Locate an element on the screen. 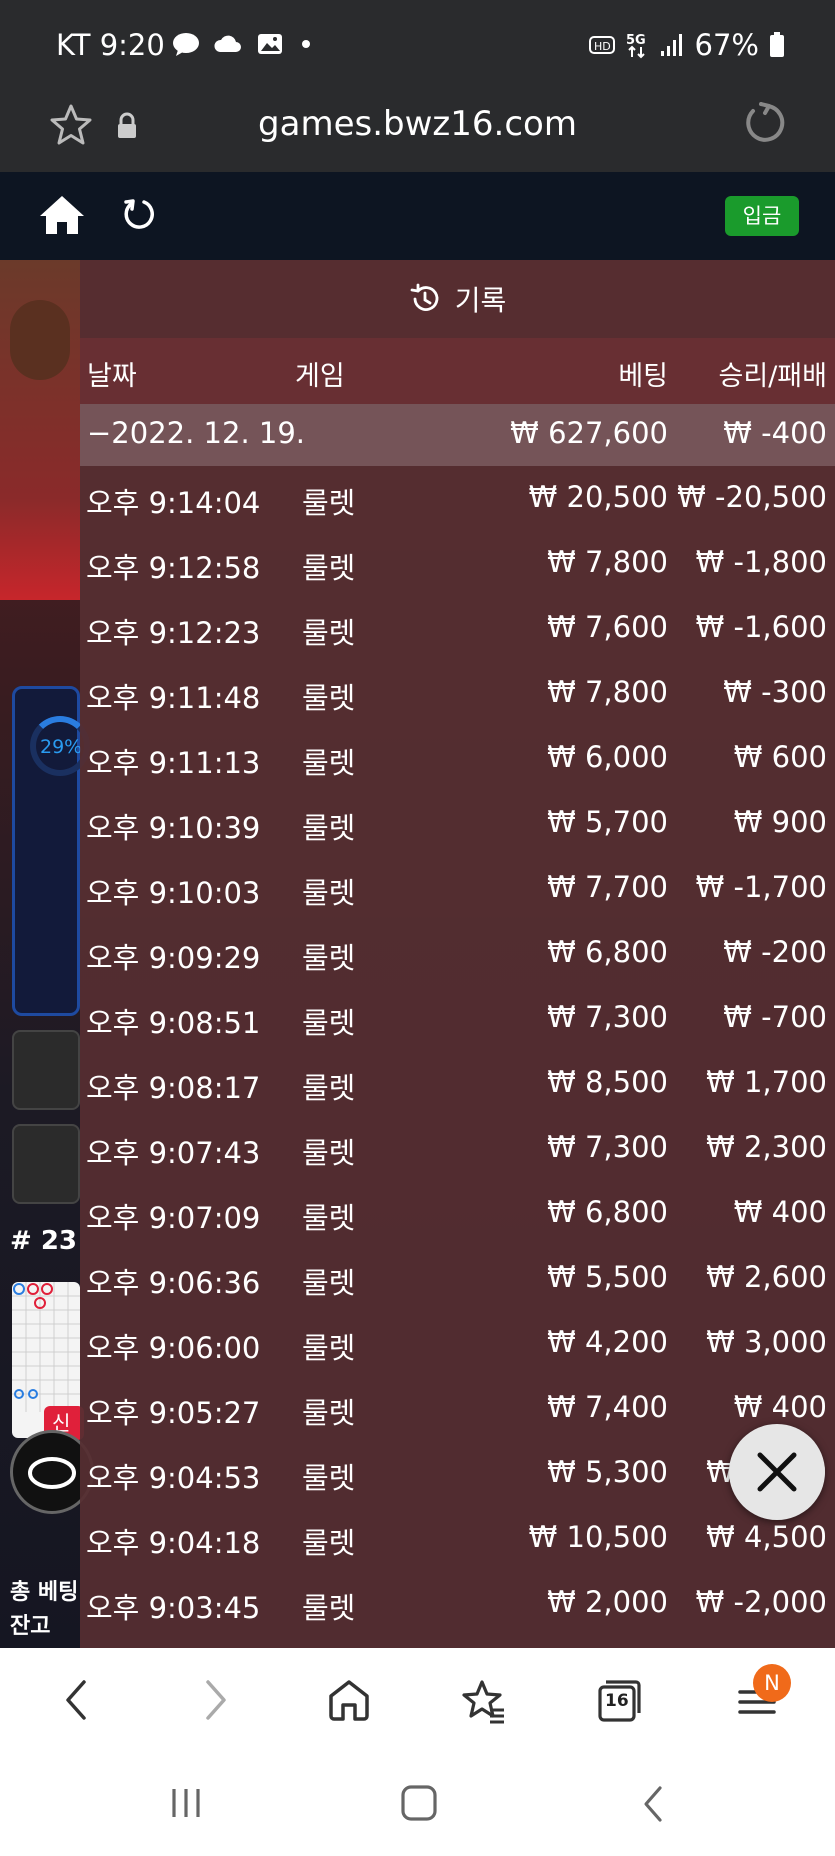  row-win-loss: ₩ 1,700 is located at coordinates (766, 1082).